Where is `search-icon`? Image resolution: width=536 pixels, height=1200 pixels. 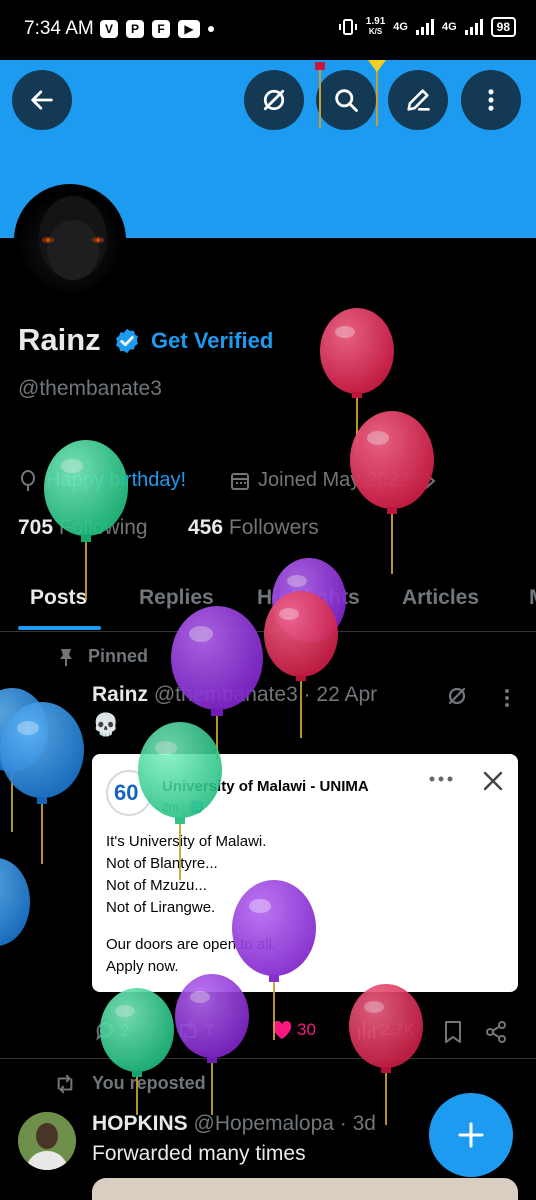
search-icon is located at coordinates (346, 100).